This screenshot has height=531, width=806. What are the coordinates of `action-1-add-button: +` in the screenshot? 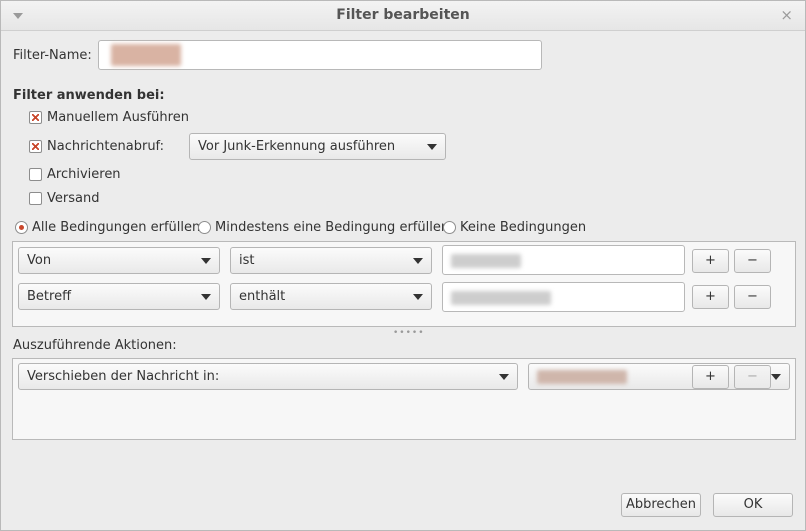 It's located at (710, 377).